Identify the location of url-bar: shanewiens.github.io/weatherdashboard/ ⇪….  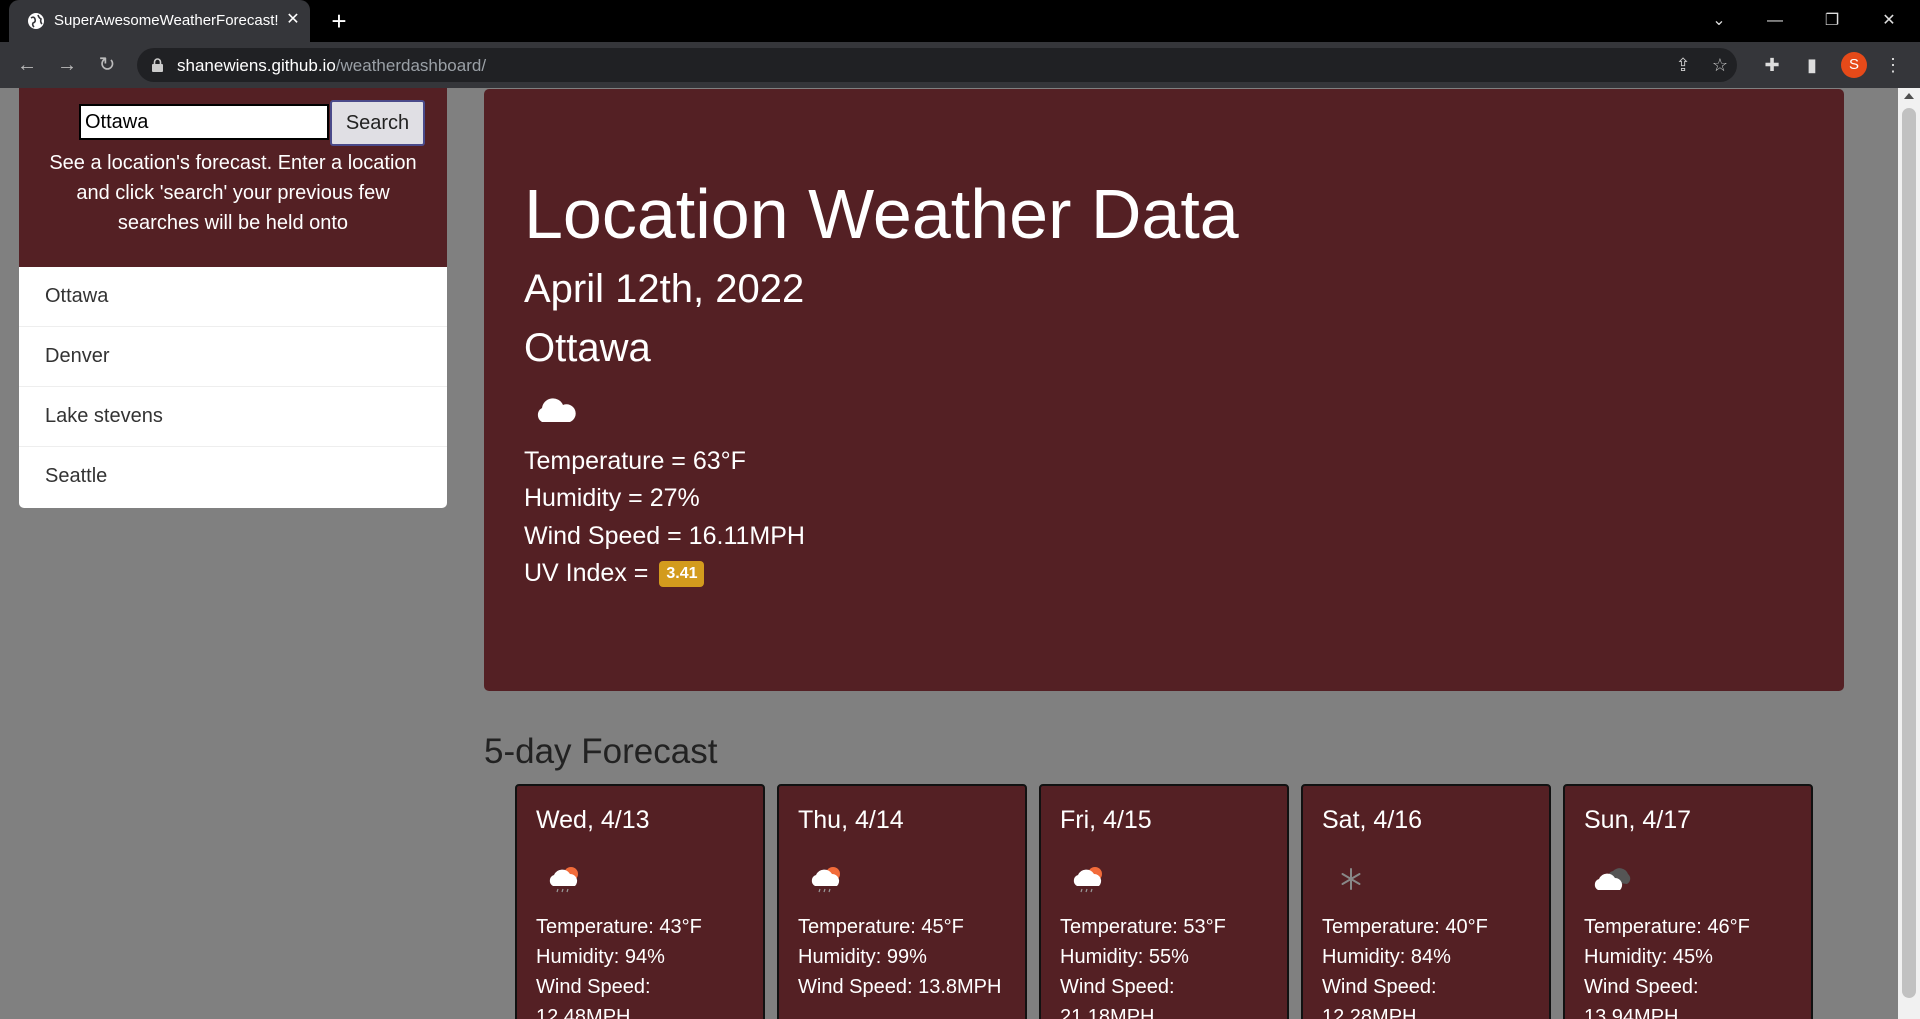
(937, 65).